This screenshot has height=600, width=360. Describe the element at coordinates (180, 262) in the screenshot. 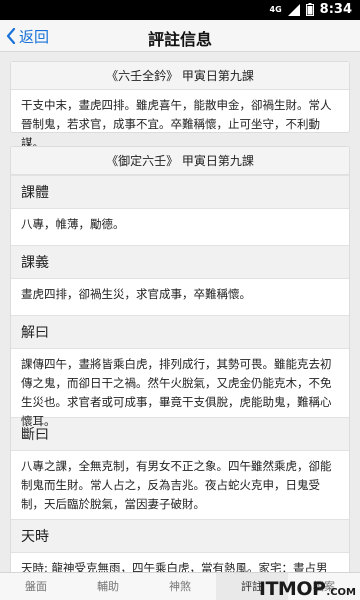

I see `section-title-keyi: 課義` at that location.